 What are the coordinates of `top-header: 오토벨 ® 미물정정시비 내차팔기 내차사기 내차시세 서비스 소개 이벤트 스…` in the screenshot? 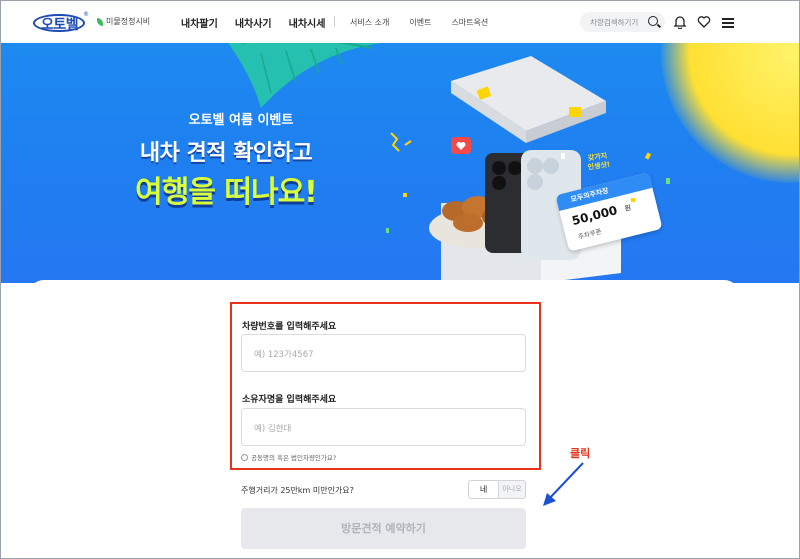 It's located at (400, 22).